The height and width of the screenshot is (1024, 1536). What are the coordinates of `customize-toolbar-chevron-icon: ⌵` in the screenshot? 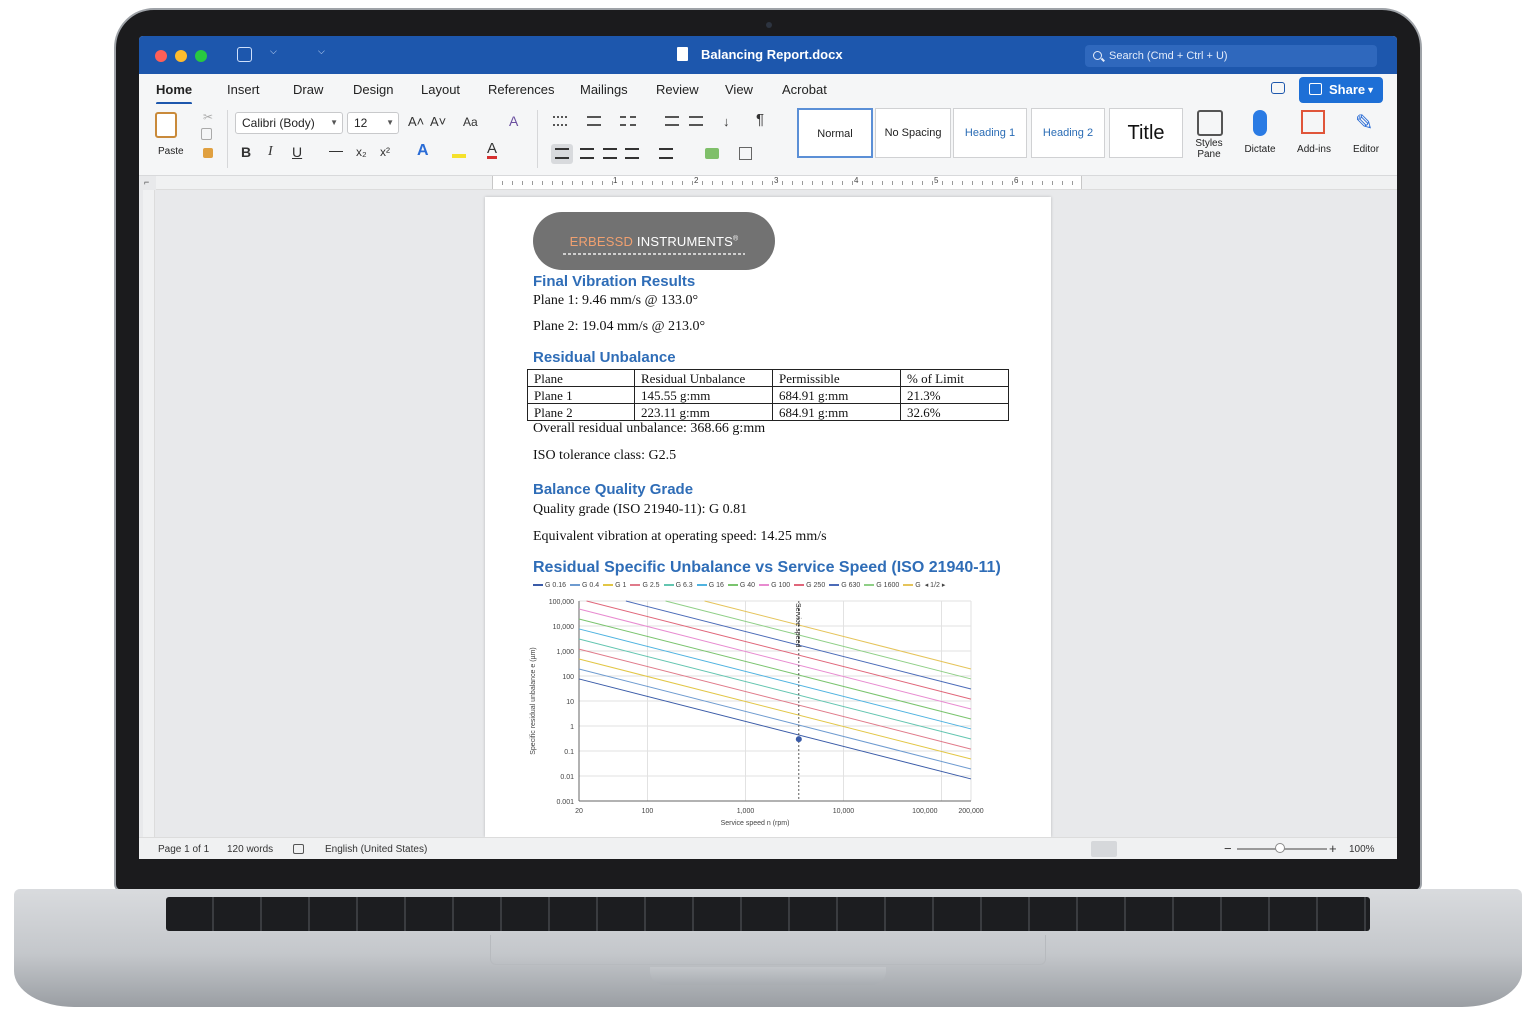 It's located at (321, 51).